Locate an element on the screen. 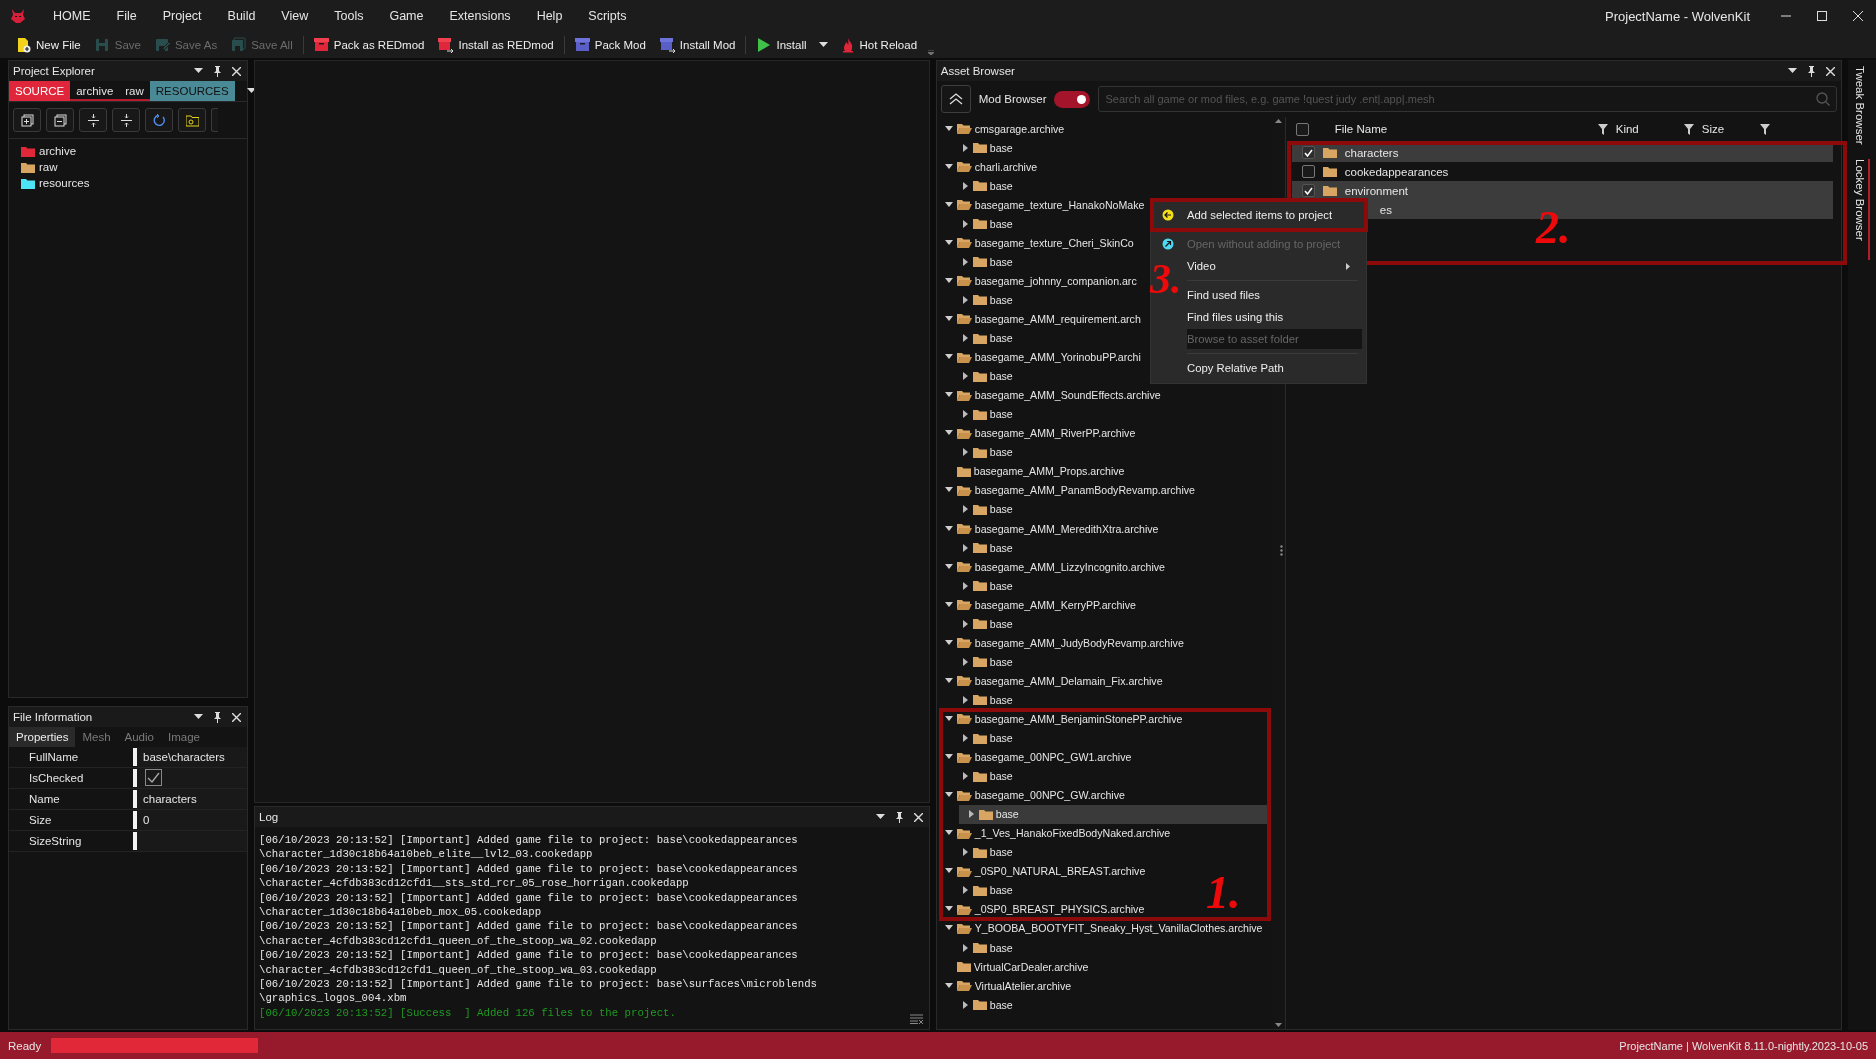 Image resolution: width=1876 pixels, height=1059 pixels. tree-item: basegame_texture_HanakoNoMake is located at coordinates (1043, 205).